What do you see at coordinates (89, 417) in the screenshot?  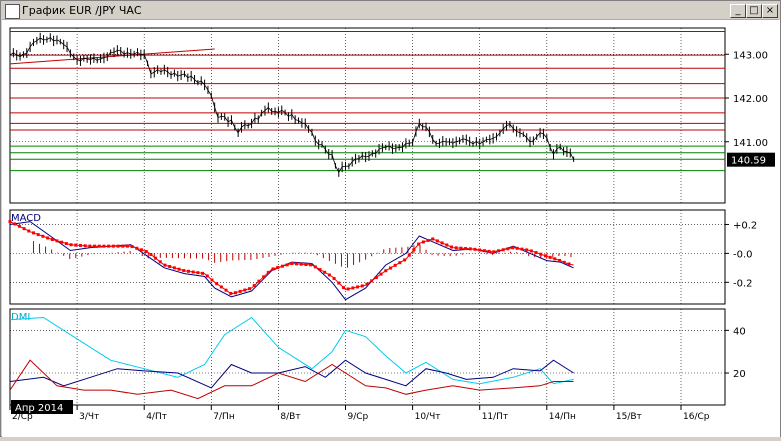 I see `x-tick-label: 3/Чт` at bounding box center [89, 417].